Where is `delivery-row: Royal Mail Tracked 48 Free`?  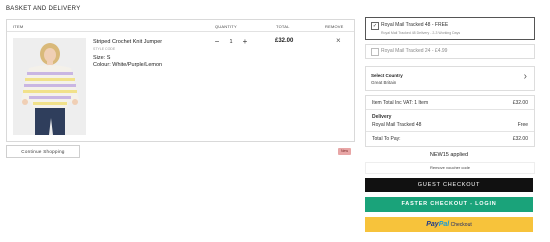 delivery-row: Royal Mail Tracked 48 Free is located at coordinates (450, 125).